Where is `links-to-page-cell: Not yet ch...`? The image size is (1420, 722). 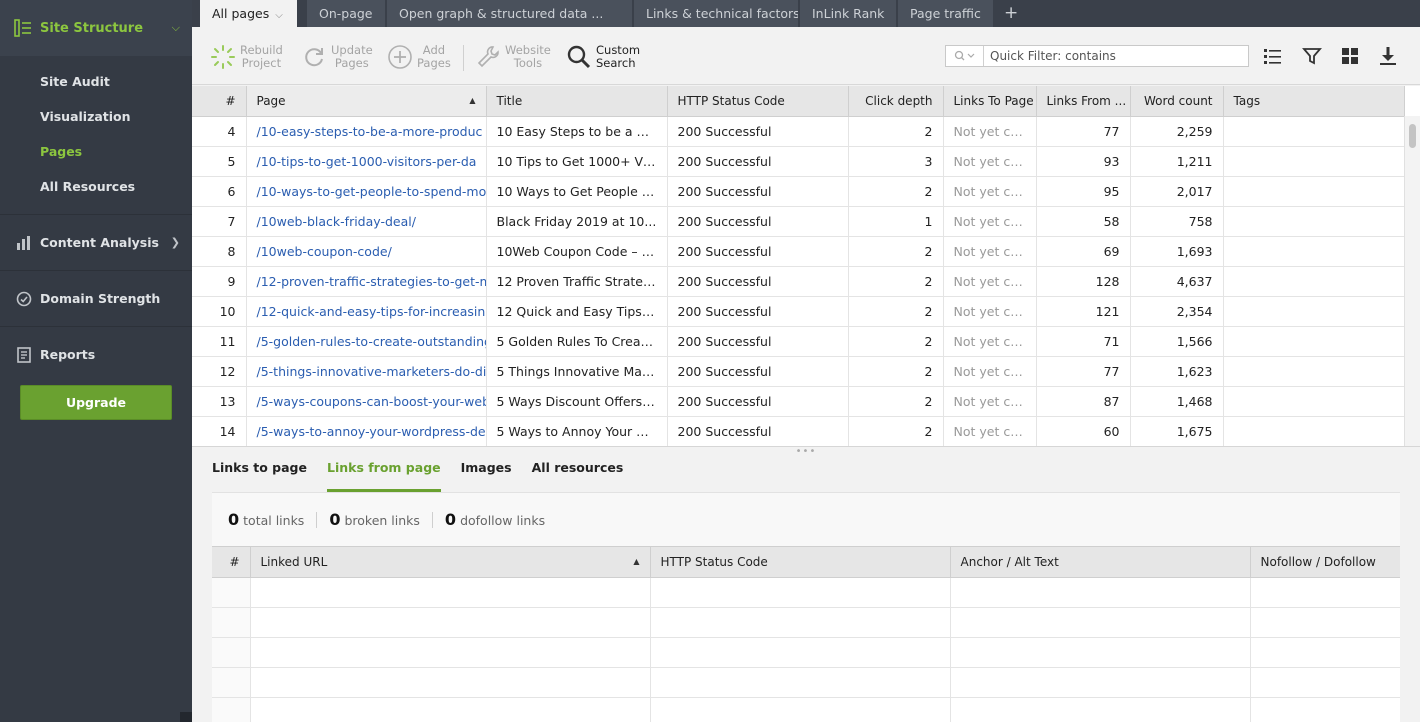
links-to-page-cell: Not yet ch... is located at coordinates (990, 221).